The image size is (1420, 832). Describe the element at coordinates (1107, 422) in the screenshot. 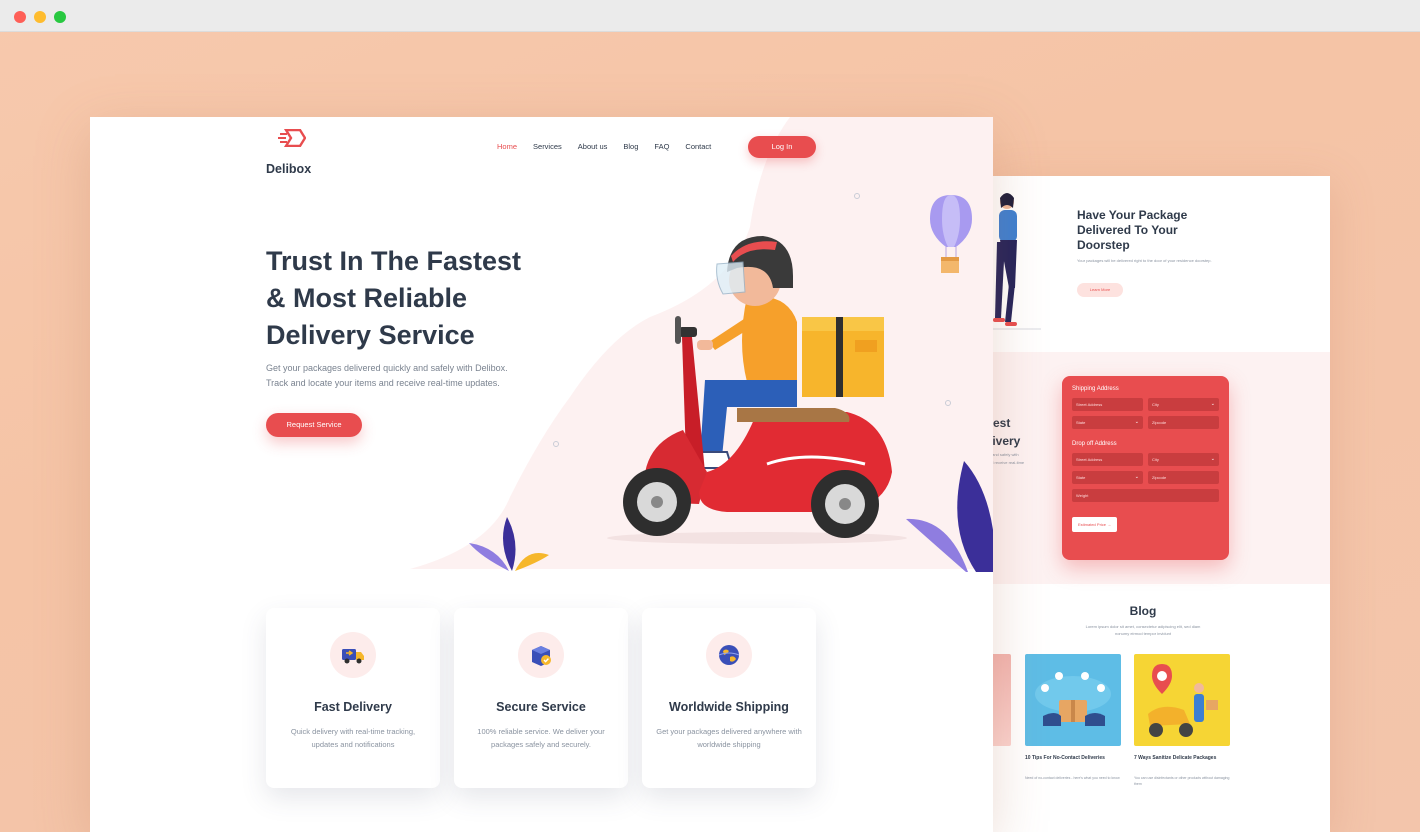

I see `shipping-state-select: State ⌄` at that location.